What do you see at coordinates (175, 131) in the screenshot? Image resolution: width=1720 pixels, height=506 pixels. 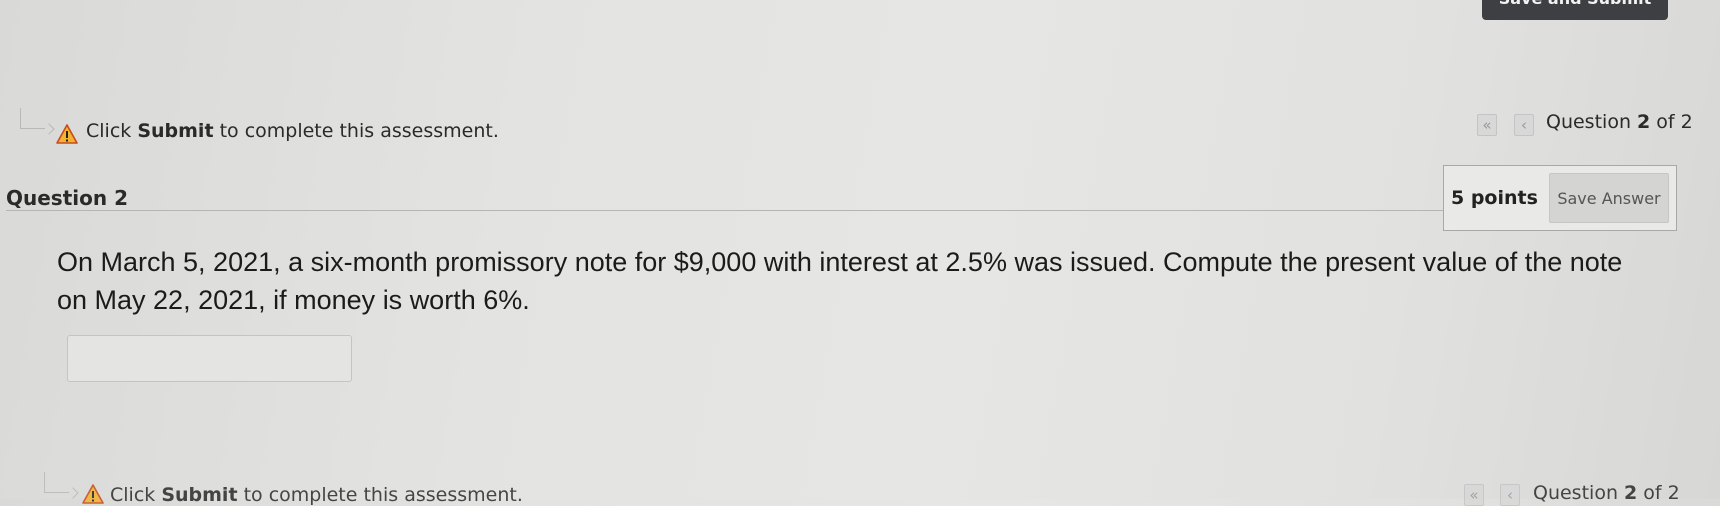 I see `notice-submit-word: Submit` at bounding box center [175, 131].